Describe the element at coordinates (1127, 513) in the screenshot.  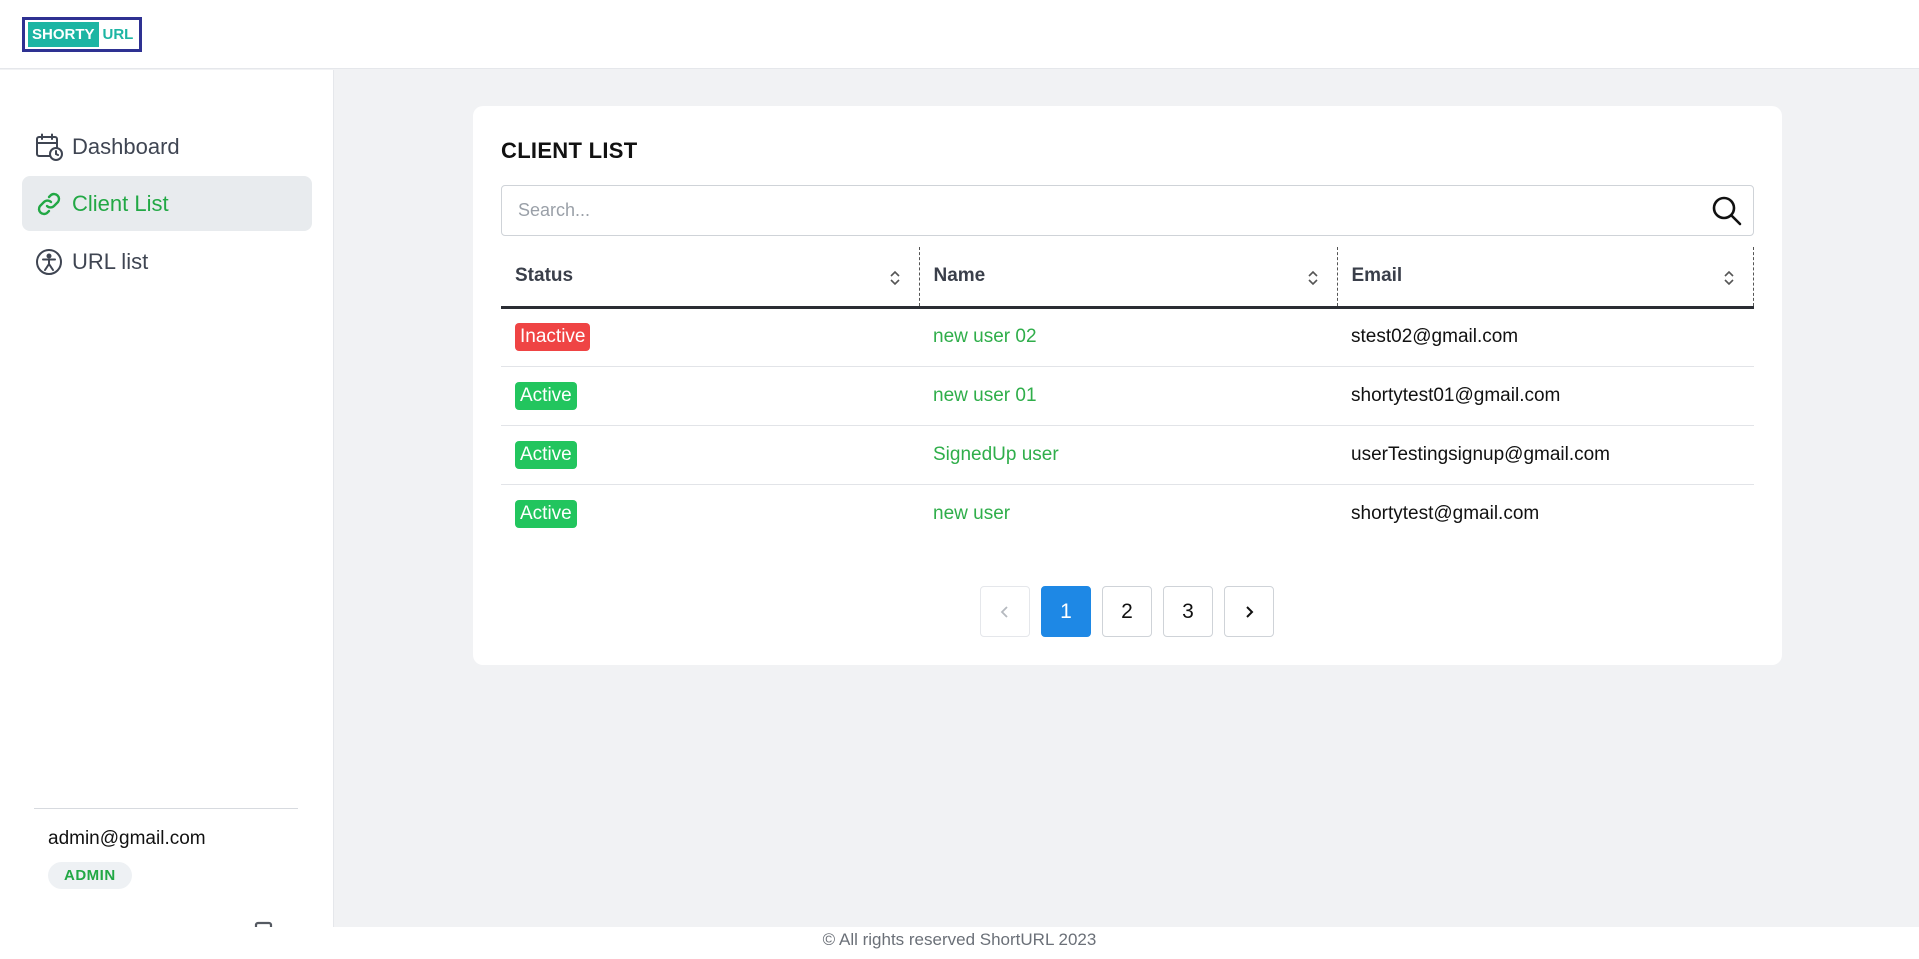
I see `table-row: Active new user shortytest@gmail.com` at that location.